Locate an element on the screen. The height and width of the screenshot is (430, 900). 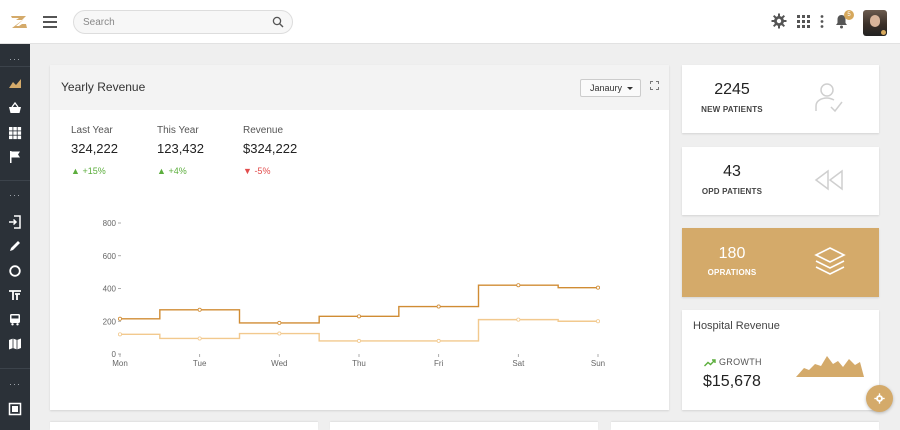
caret-down-icon is located at coordinates (630, 88).